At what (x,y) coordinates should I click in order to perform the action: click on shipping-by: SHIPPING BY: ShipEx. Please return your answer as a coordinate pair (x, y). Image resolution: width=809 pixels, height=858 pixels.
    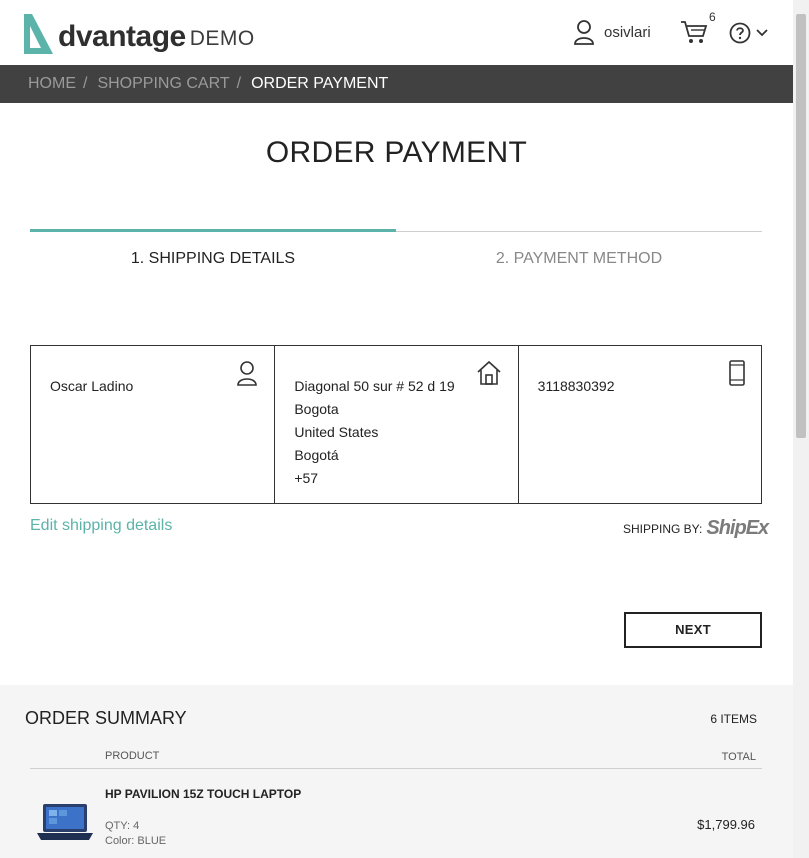
    Looking at the image, I should click on (696, 528).